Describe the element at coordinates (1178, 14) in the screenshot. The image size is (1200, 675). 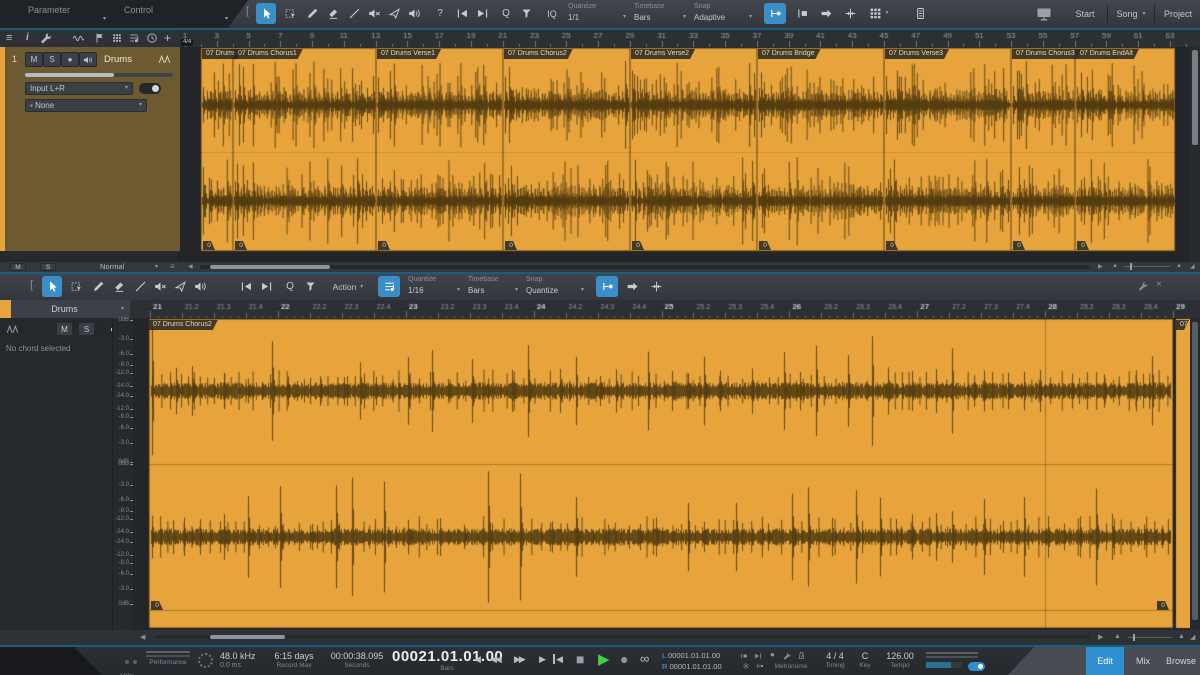
I see `project-page-button: Project` at that location.